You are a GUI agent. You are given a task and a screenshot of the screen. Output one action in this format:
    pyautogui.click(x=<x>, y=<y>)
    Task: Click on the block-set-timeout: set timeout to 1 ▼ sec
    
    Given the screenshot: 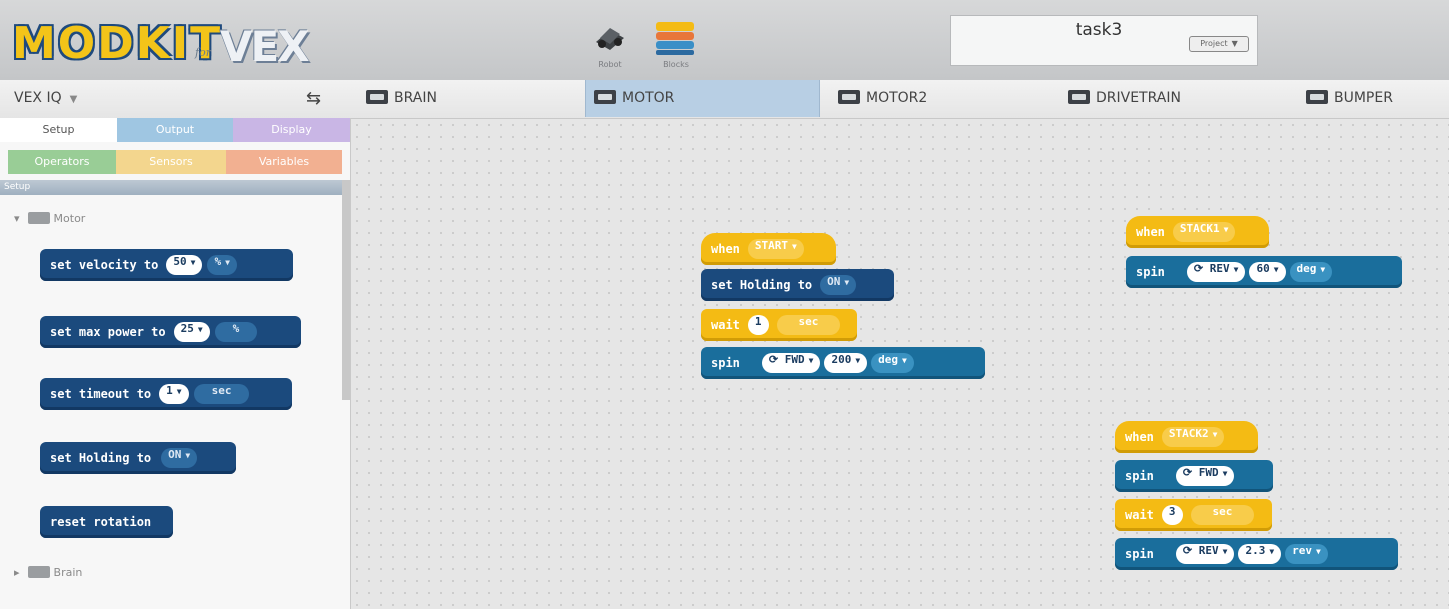 What is the action you would take?
    pyautogui.click(x=166, y=394)
    